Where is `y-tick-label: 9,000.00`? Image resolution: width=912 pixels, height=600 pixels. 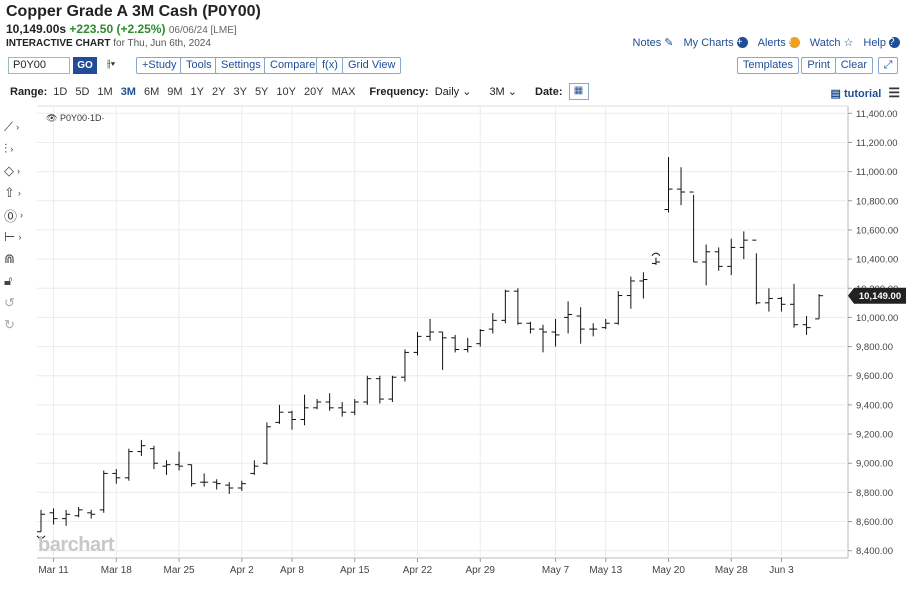
y-tick-label: 9,000.00 is located at coordinates (874, 464).